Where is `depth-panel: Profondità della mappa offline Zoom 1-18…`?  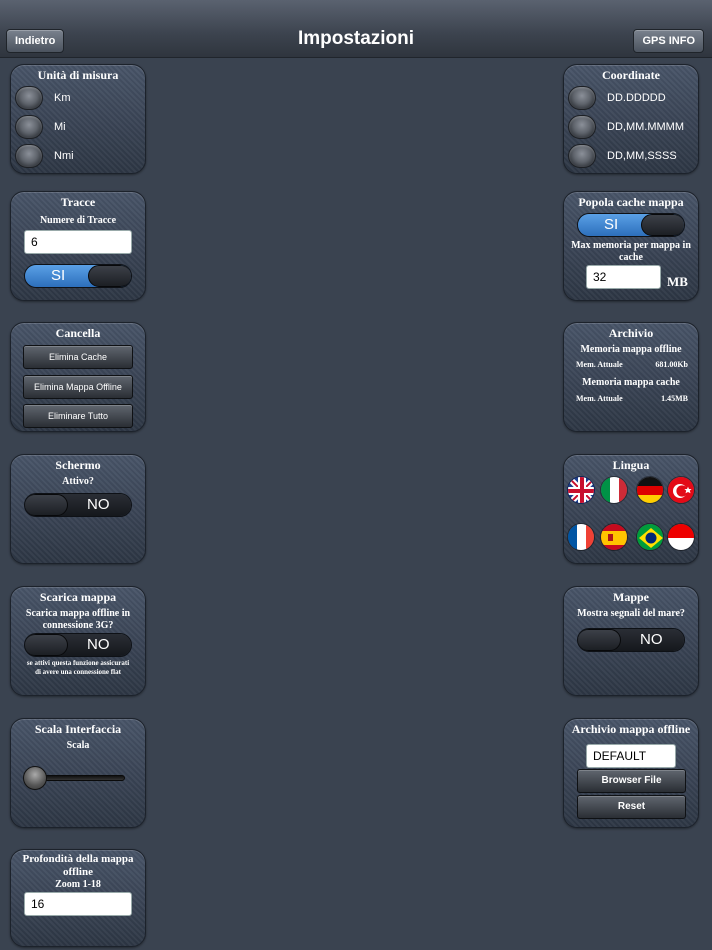 depth-panel: Profondità della mappa offline Zoom 1-18… is located at coordinates (78, 898).